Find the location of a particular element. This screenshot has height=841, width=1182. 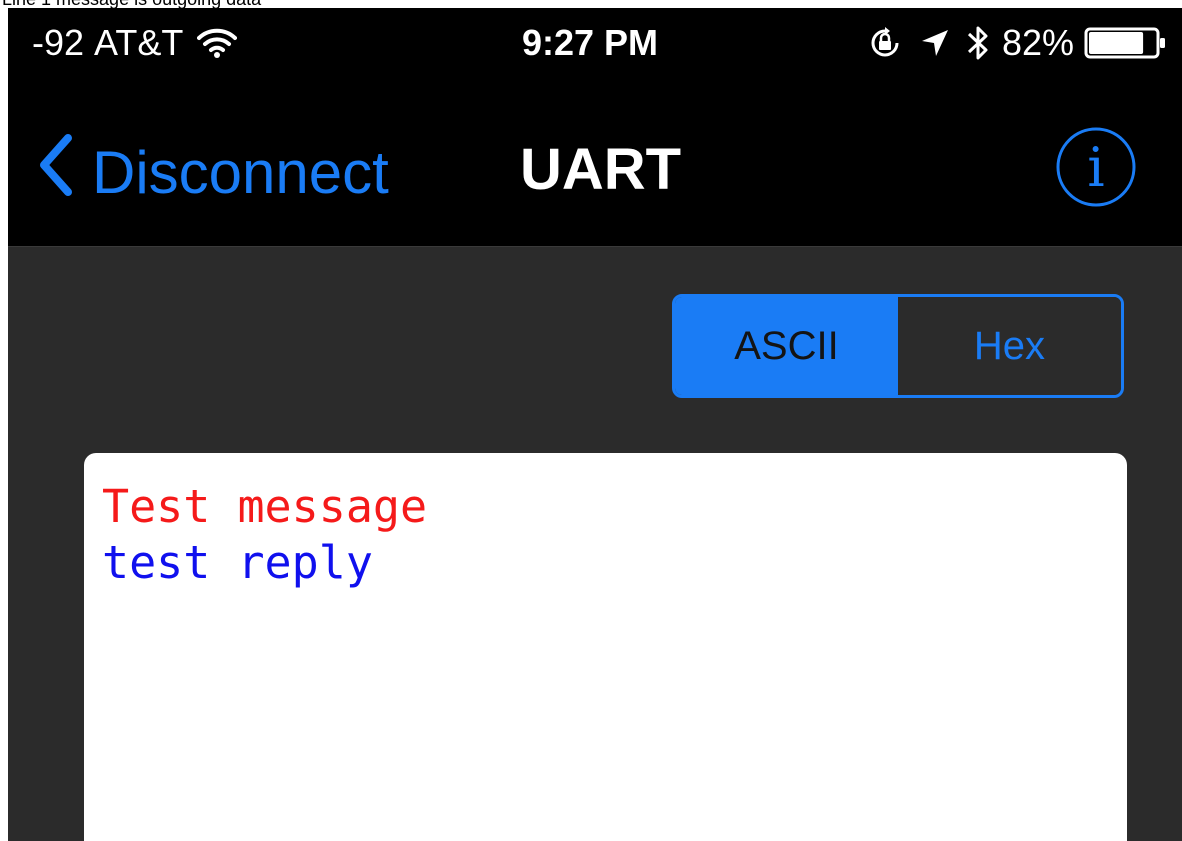

rotation-lock-icon is located at coordinates (885, 43).